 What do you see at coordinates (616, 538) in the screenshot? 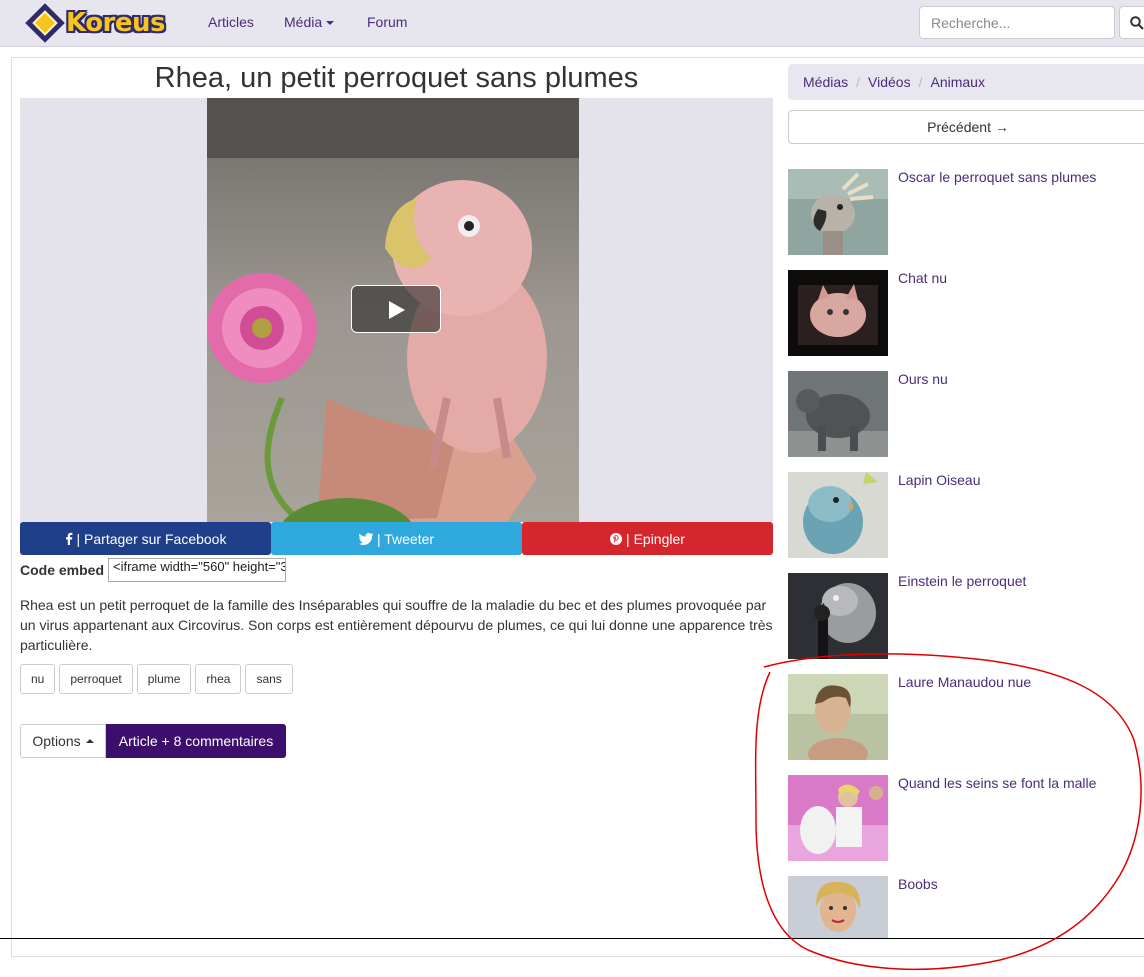
I see `pinterest-icon` at bounding box center [616, 538].